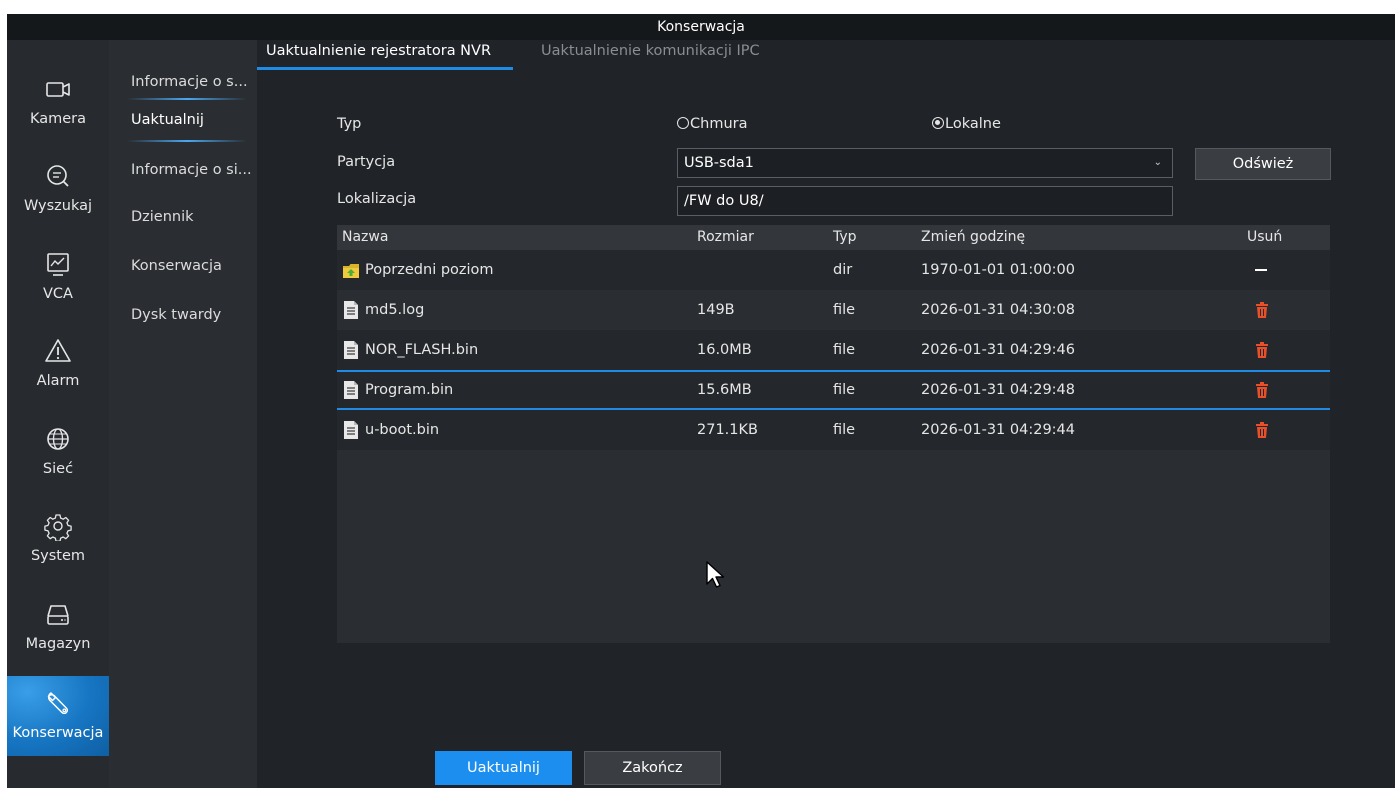 The width and height of the screenshot is (1395, 788). I want to click on sub-item-log: Dziennik, so click(194, 217).